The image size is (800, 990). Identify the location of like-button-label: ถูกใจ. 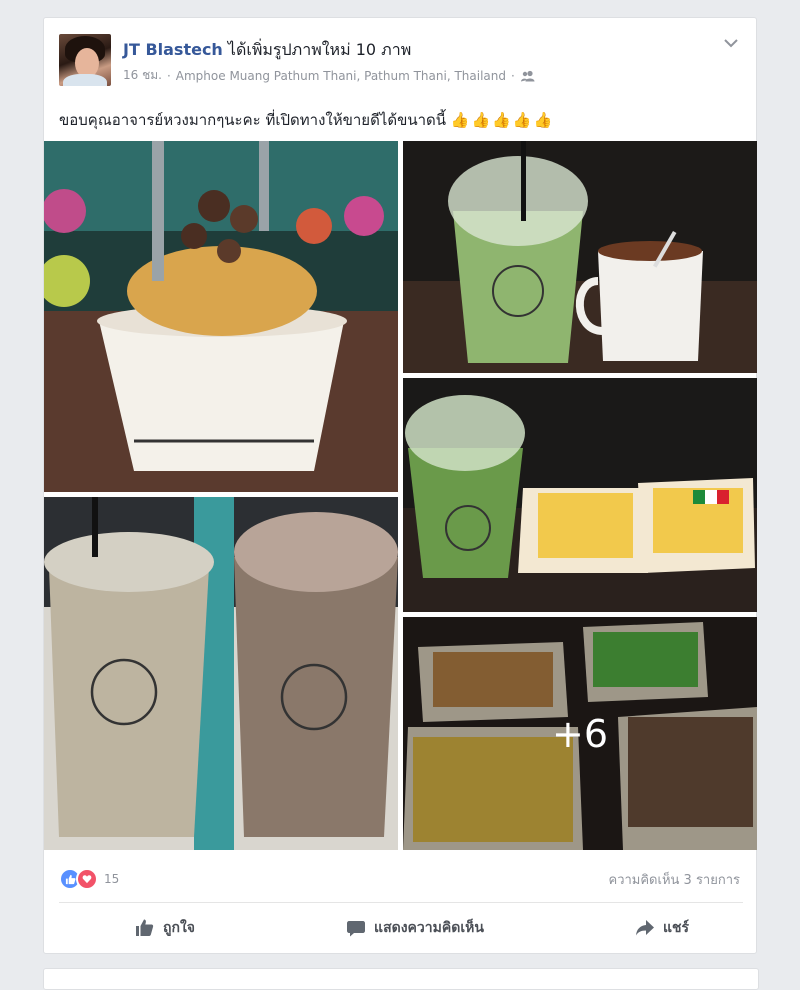
(179, 928).